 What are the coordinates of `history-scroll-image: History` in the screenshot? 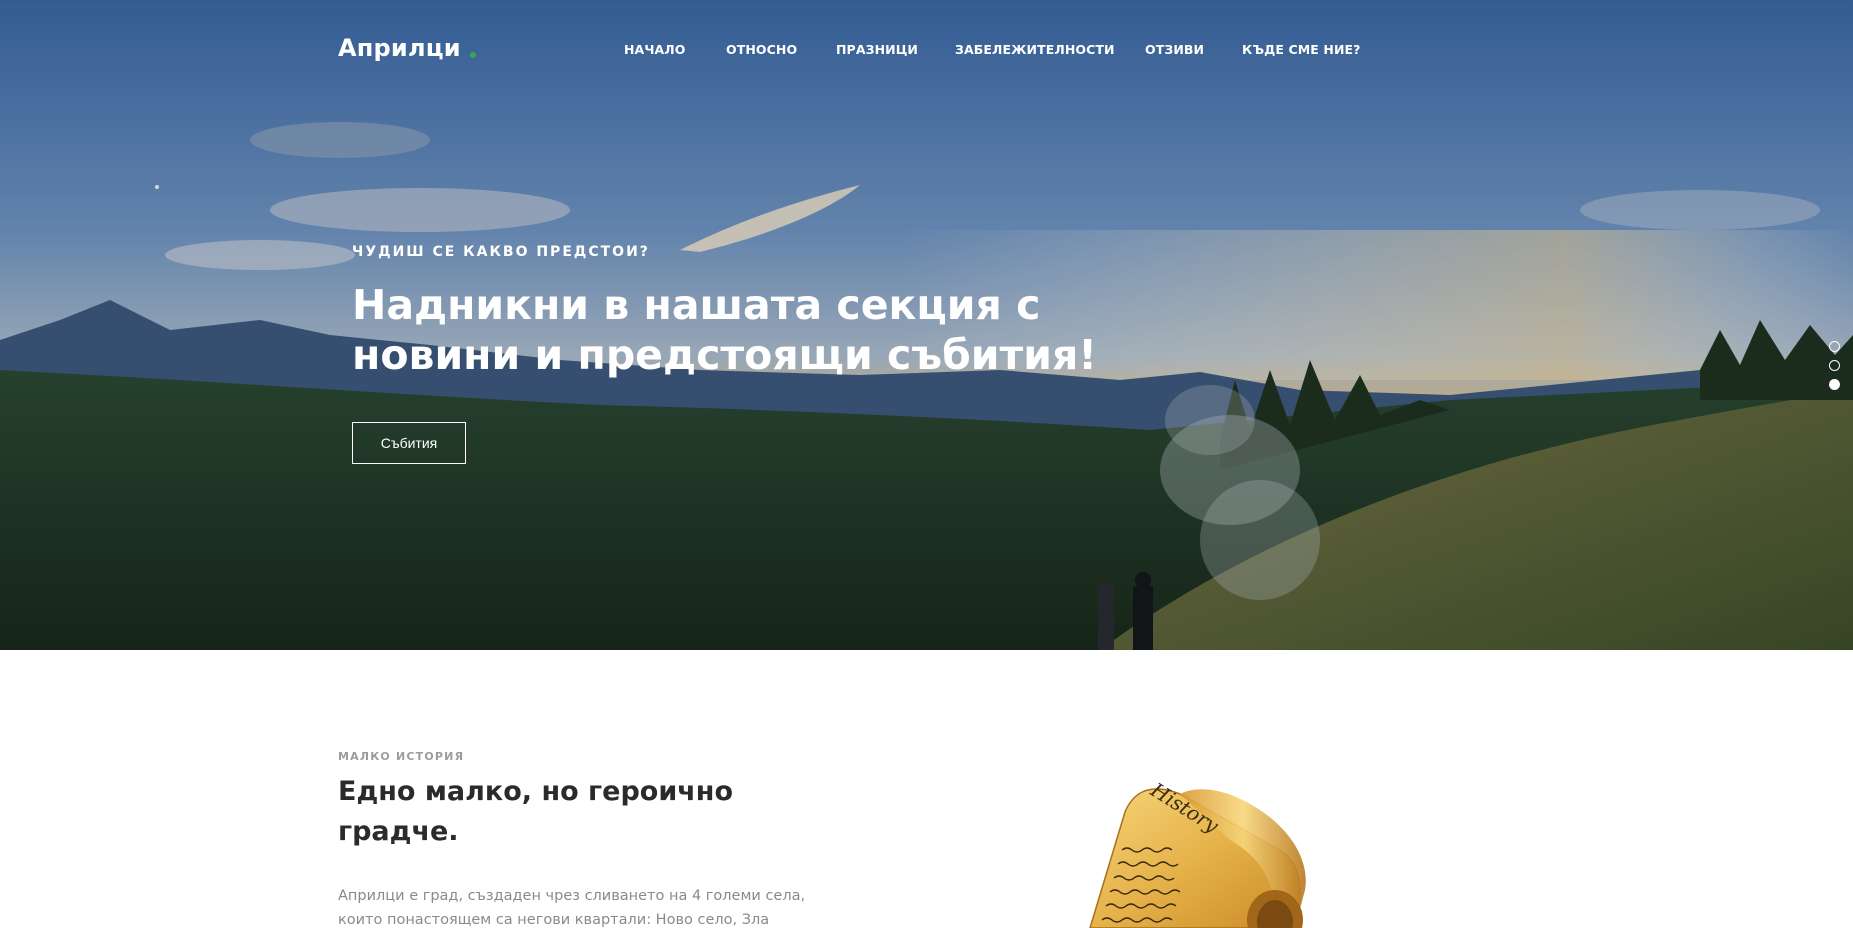 It's located at (1197, 854).